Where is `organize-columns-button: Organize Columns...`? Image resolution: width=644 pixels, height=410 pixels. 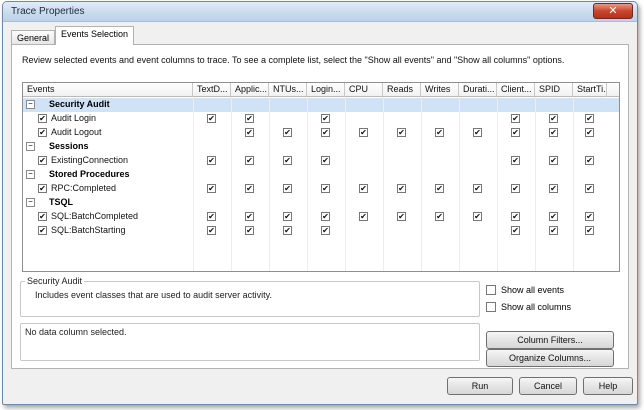 organize-columns-button: Organize Columns... is located at coordinates (550, 358).